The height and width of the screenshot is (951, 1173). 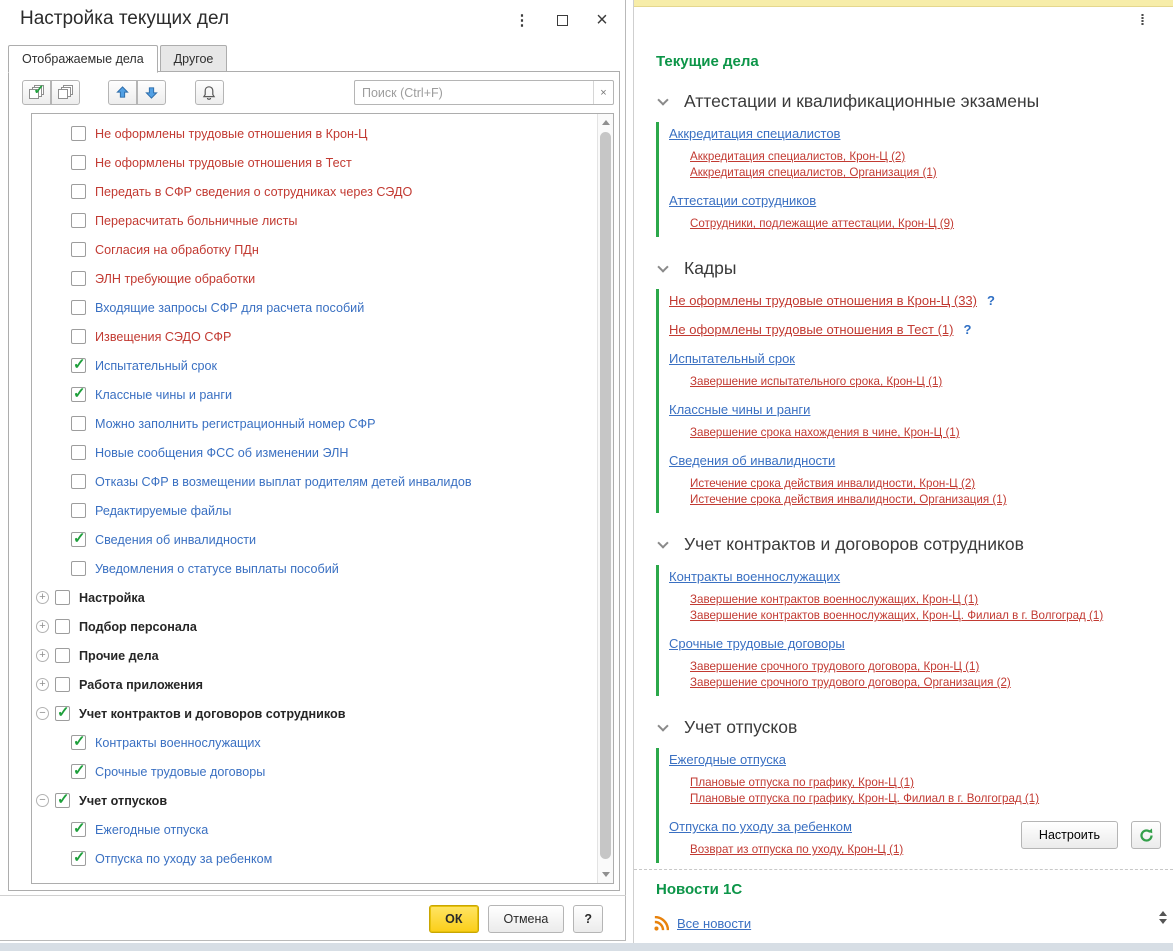 I want to click on close-icon: ×, so click(x=602, y=20).